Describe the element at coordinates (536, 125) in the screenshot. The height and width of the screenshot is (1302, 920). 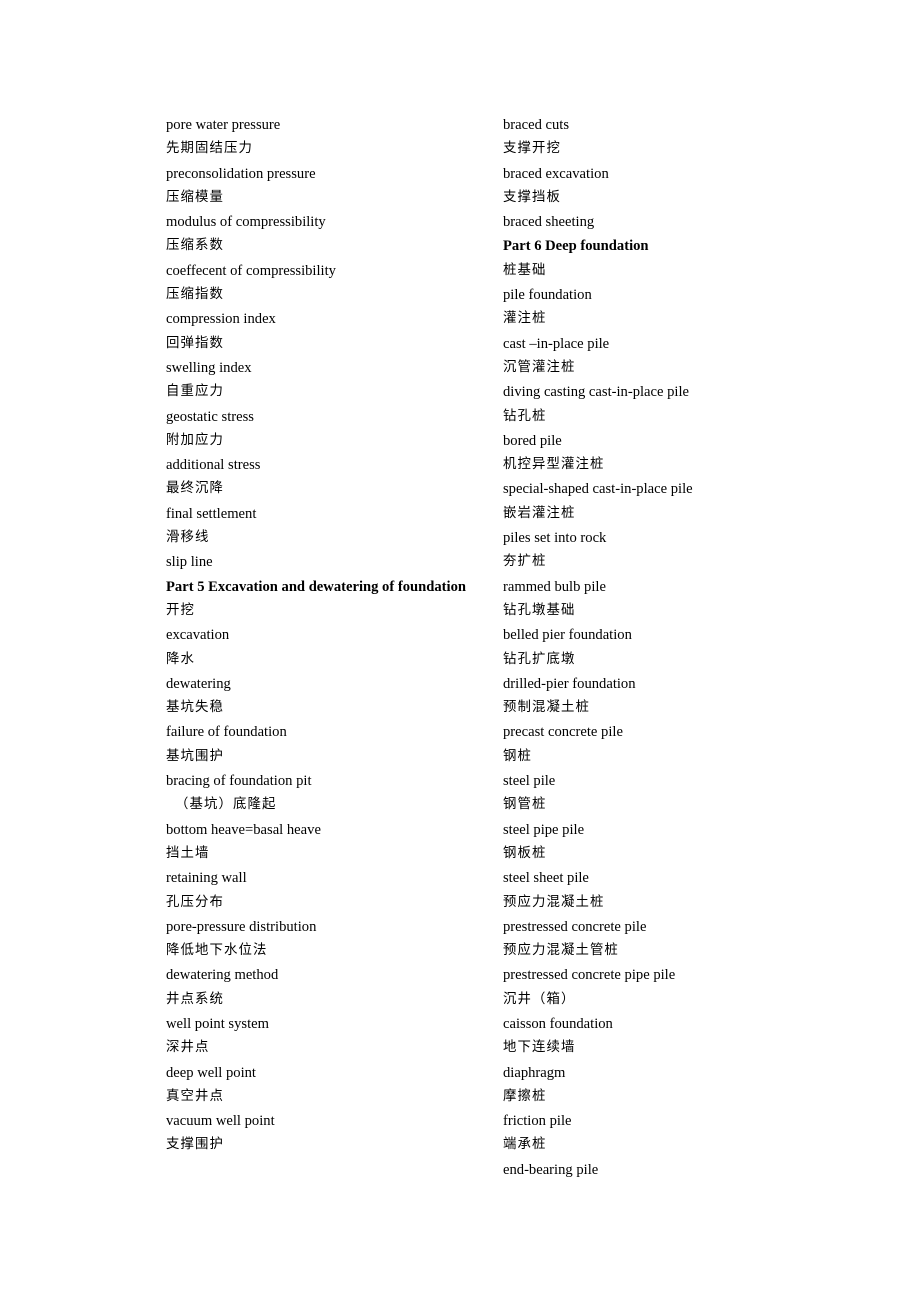
I see `glossary-term-en: braced cuts` at that location.